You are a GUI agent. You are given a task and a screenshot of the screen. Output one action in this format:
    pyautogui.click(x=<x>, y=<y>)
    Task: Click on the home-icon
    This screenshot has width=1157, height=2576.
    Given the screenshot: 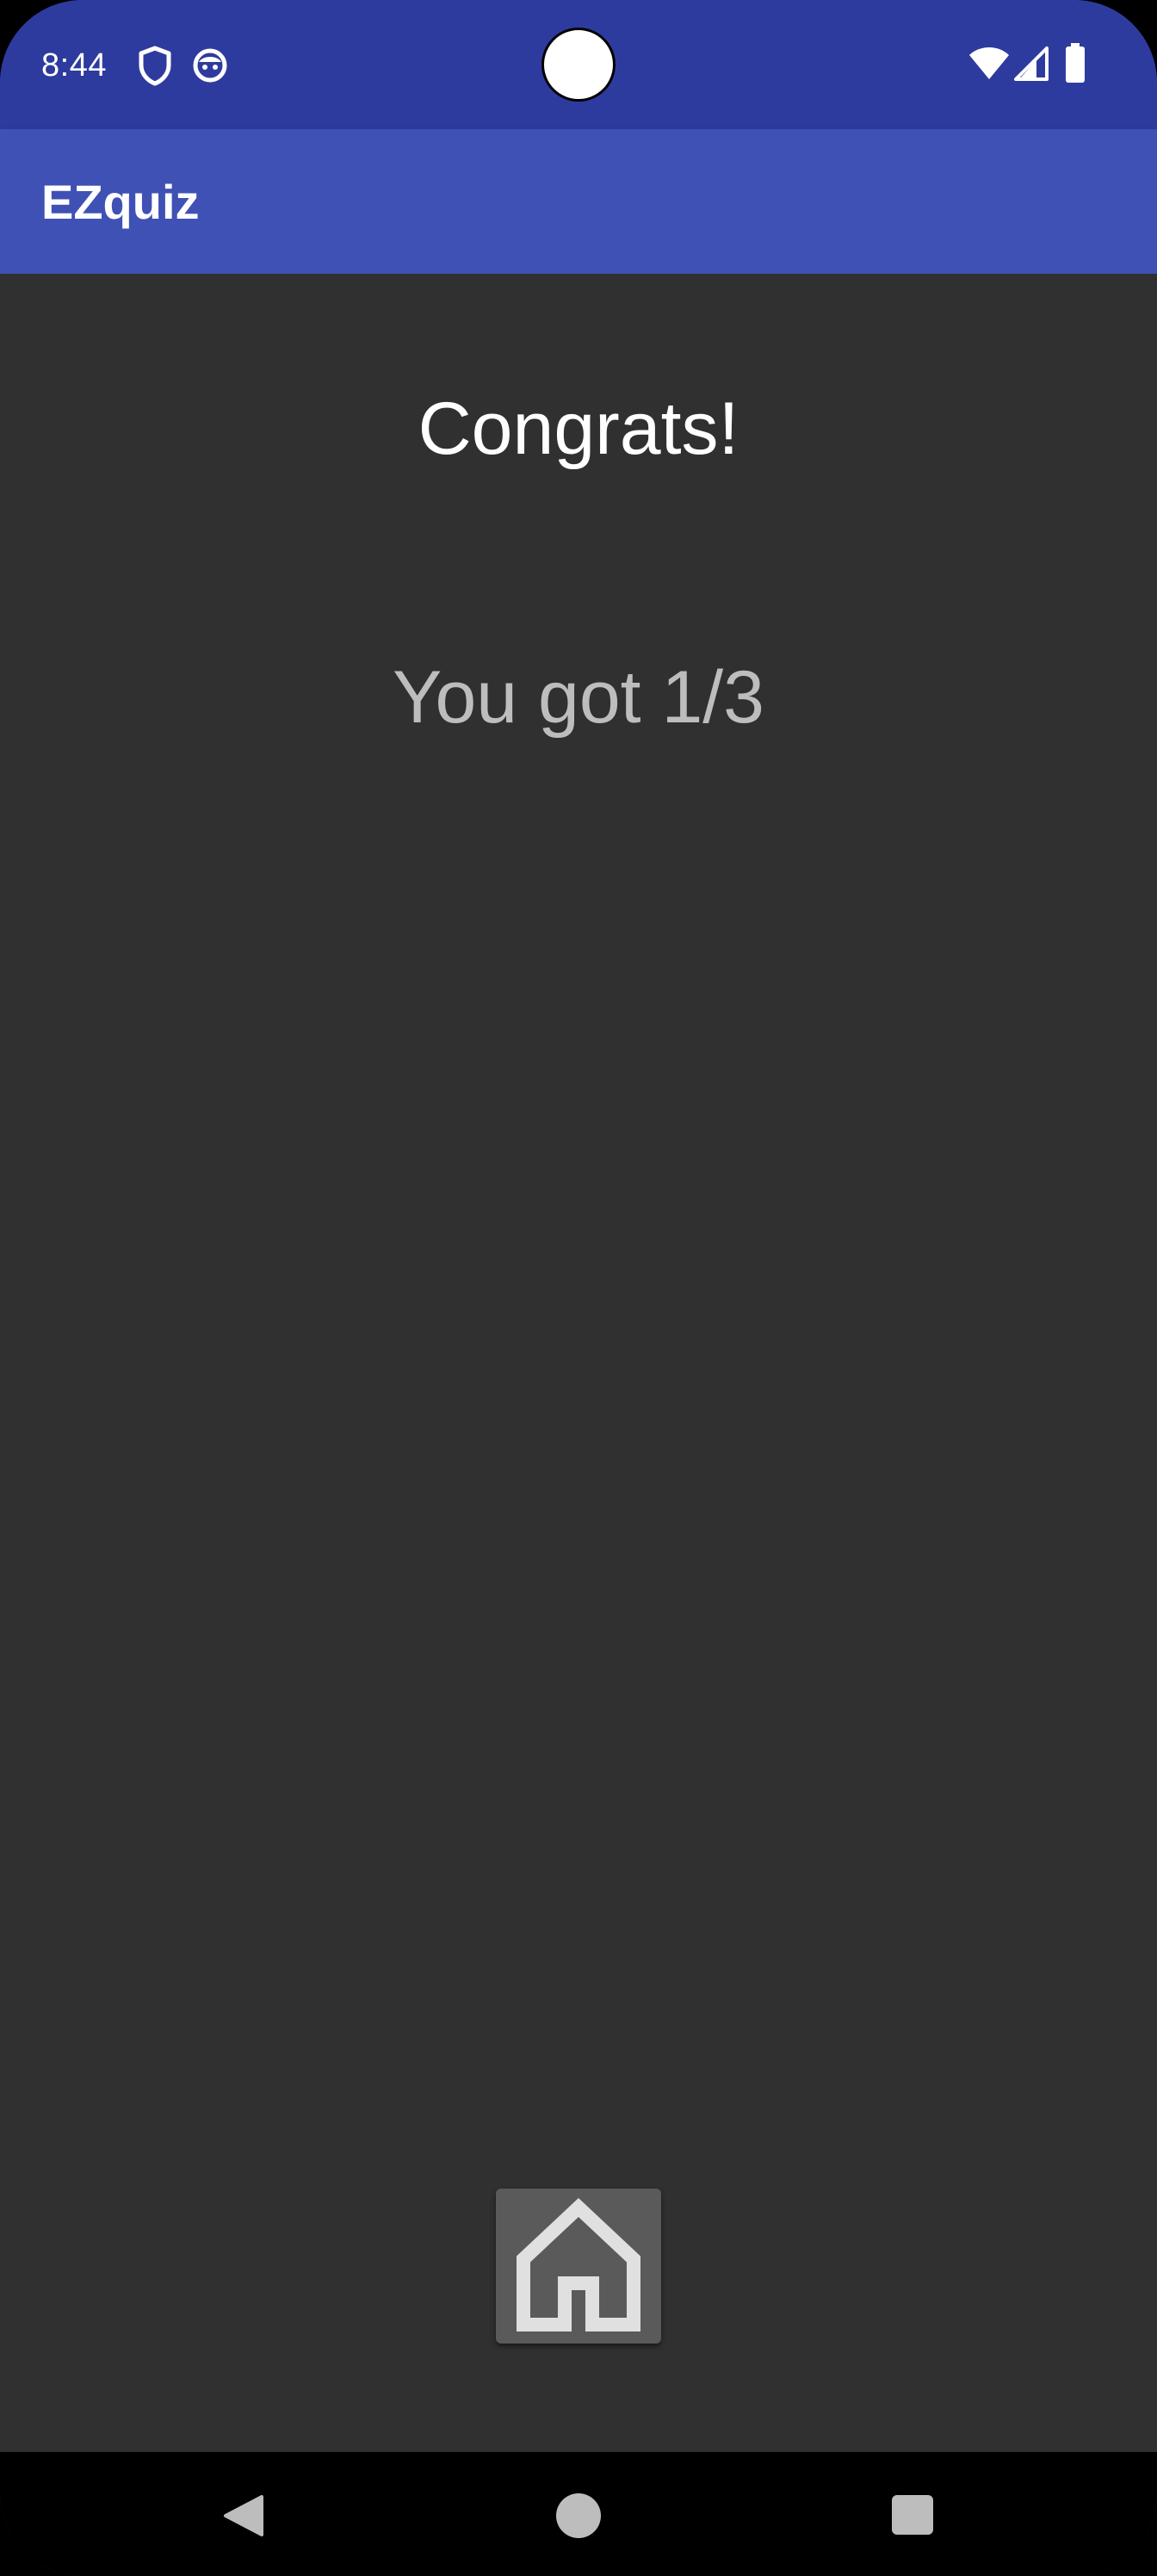 What is the action you would take?
    pyautogui.click(x=579, y=2264)
    